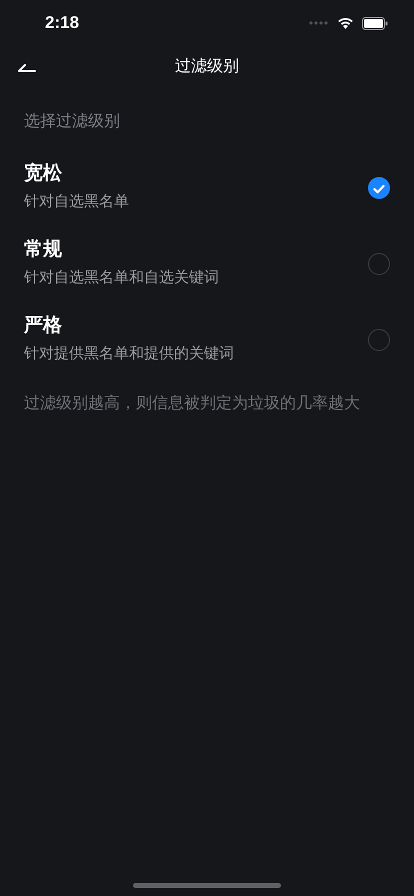 Image resolution: width=414 pixels, height=896 pixels. I want to click on wifi-icon, so click(345, 23).